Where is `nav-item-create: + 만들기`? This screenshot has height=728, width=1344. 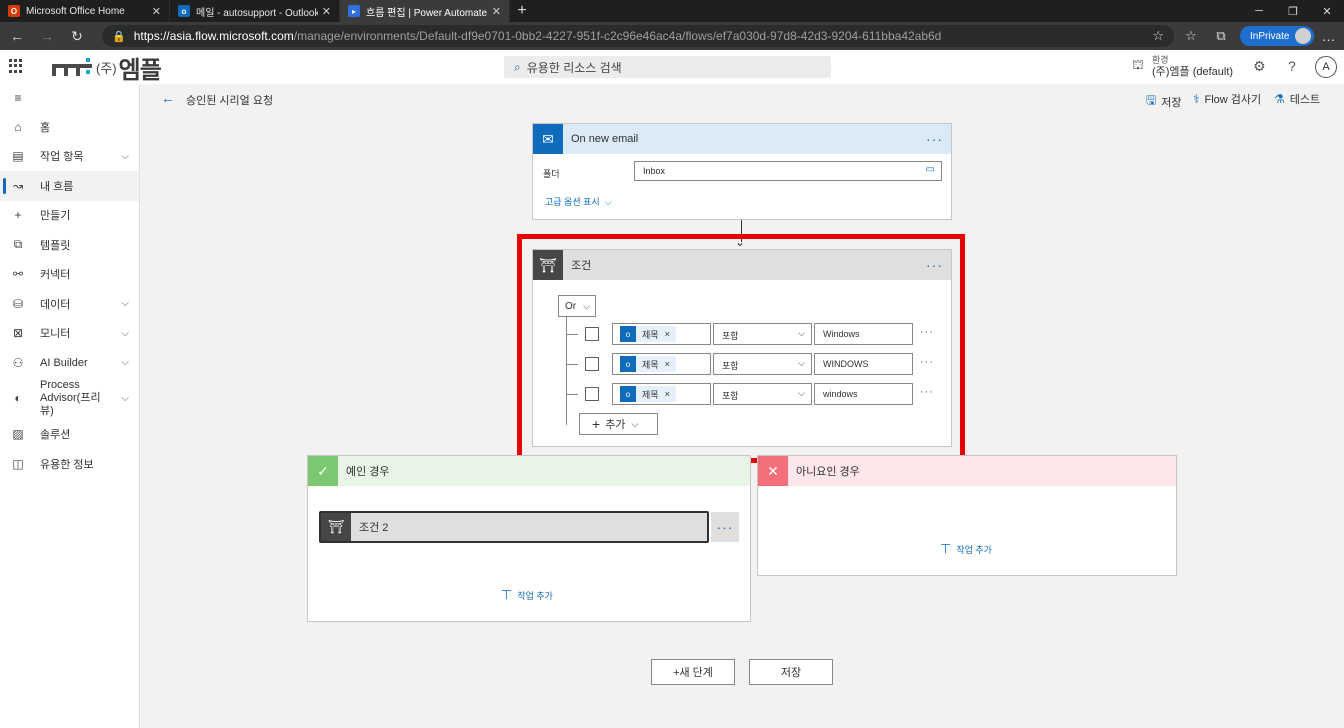 nav-item-create: + 만들기 is located at coordinates (69, 216).